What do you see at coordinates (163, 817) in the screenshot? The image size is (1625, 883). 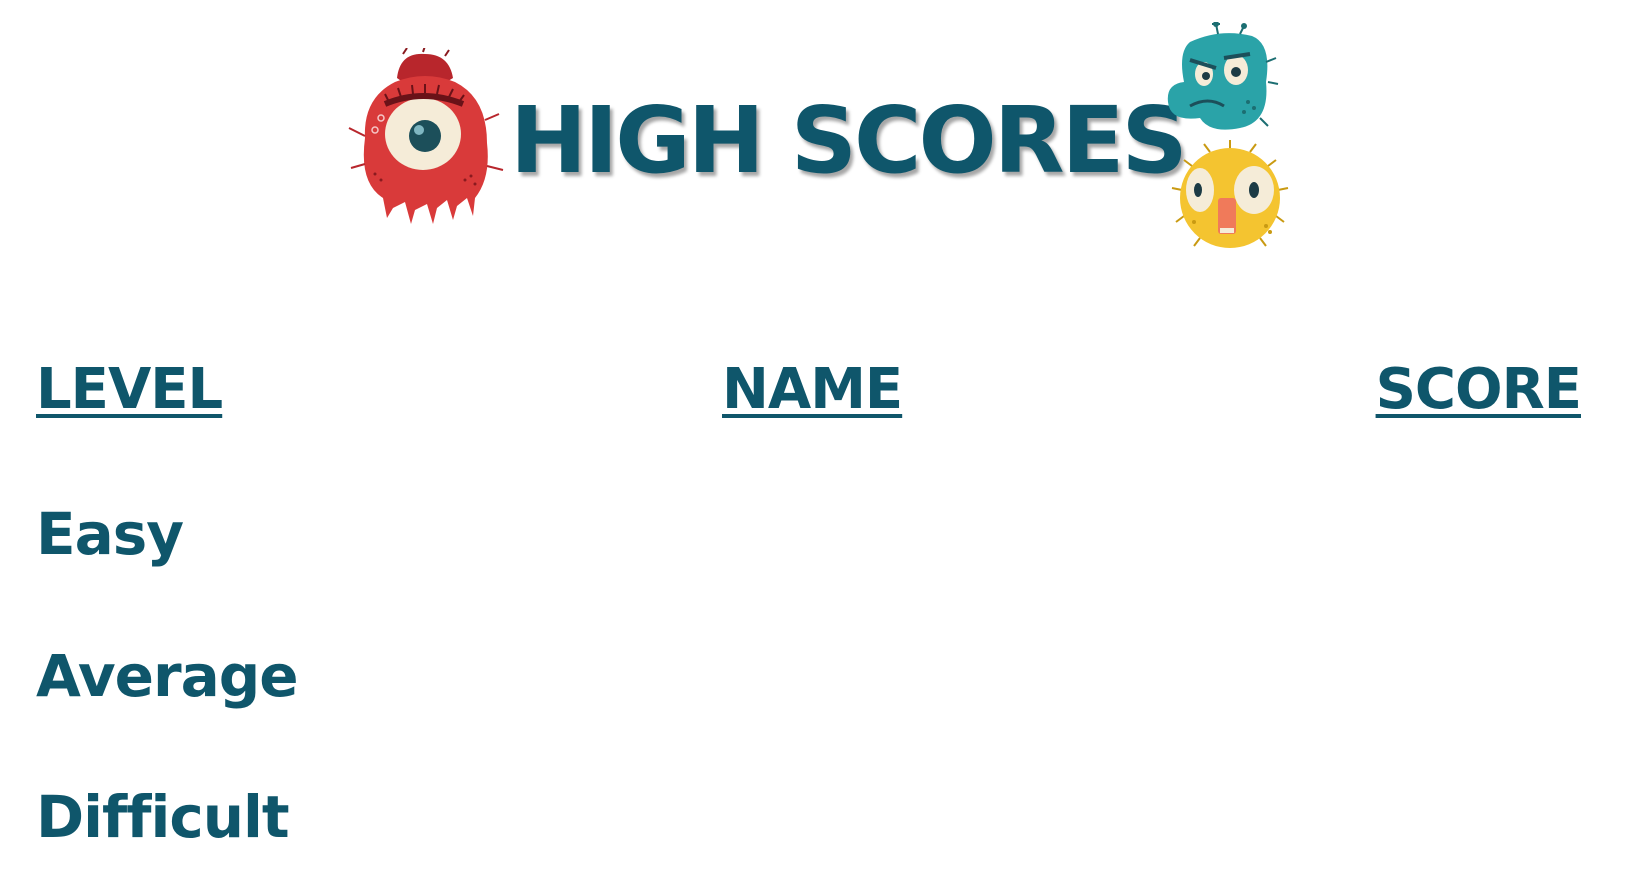 I see `level-difficult-label: Difficult` at bounding box center [163, 817].